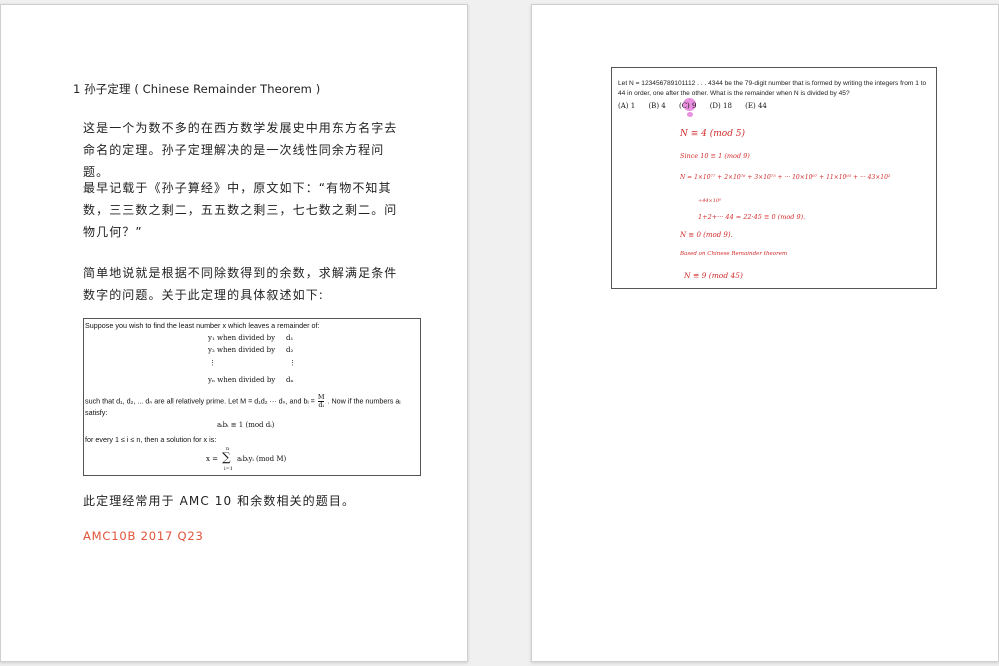 The width and height of the screenshot is (999, 666). Describe the element at coordinates (228, 469) in the screenshot. I see `sum-lower: i=1` at that location.